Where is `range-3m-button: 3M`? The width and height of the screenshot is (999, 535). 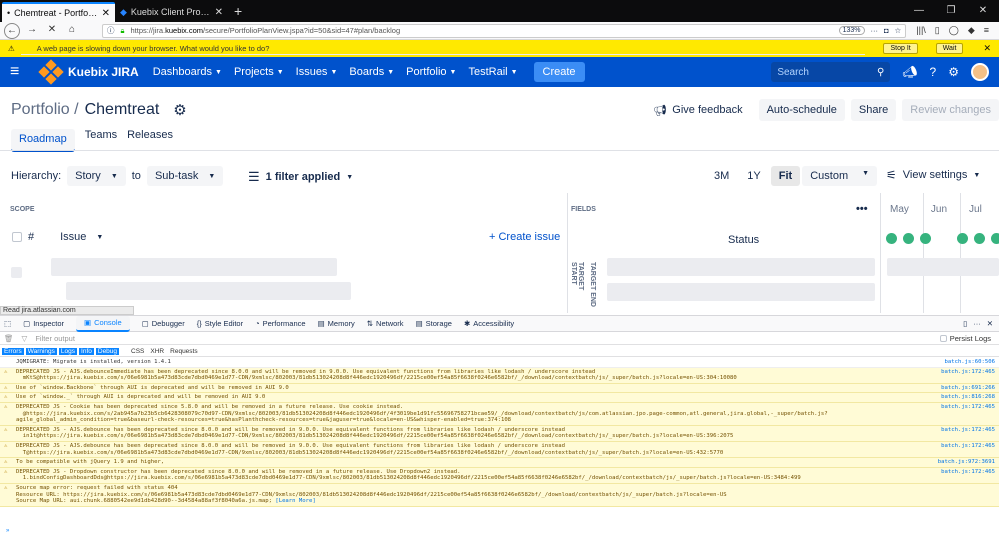 range-3m-button: 3M is located at coordinates (721, 176).